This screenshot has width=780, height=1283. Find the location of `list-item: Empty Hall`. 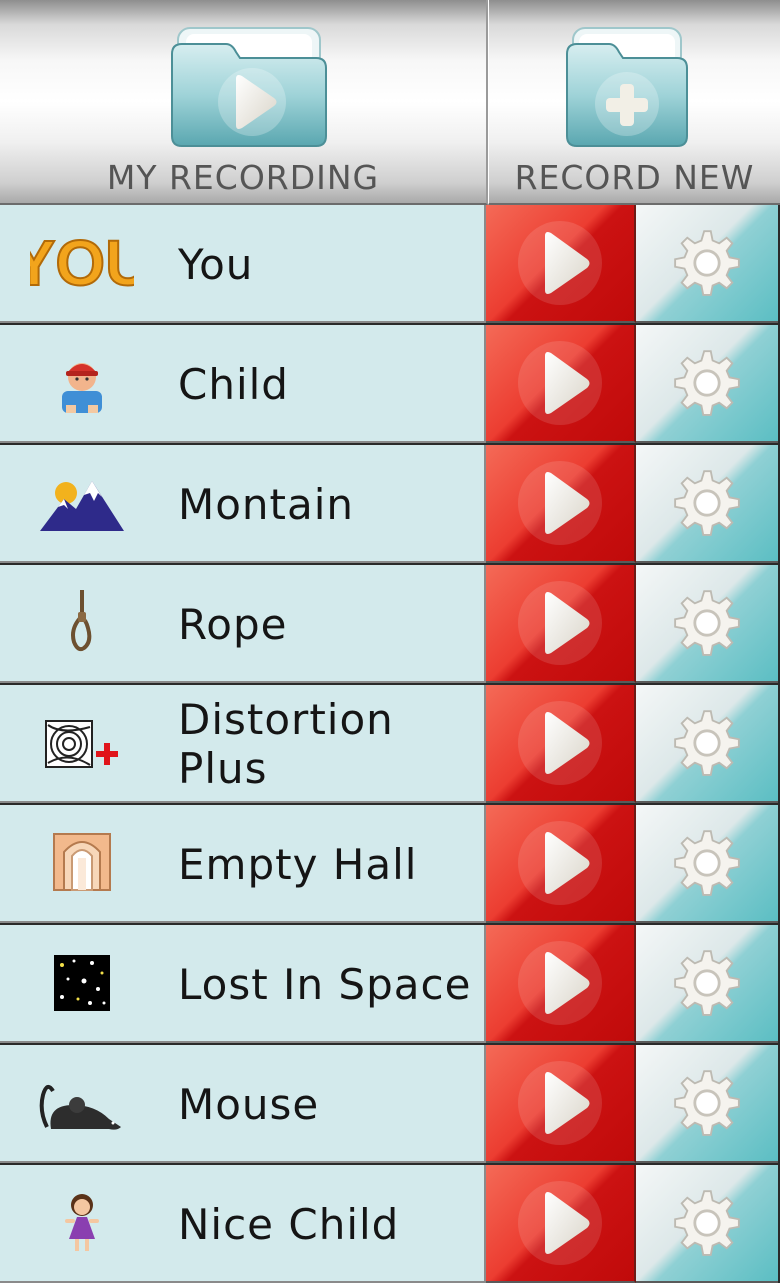

list-item: Empty Hall is located at coordinates (390, 864).